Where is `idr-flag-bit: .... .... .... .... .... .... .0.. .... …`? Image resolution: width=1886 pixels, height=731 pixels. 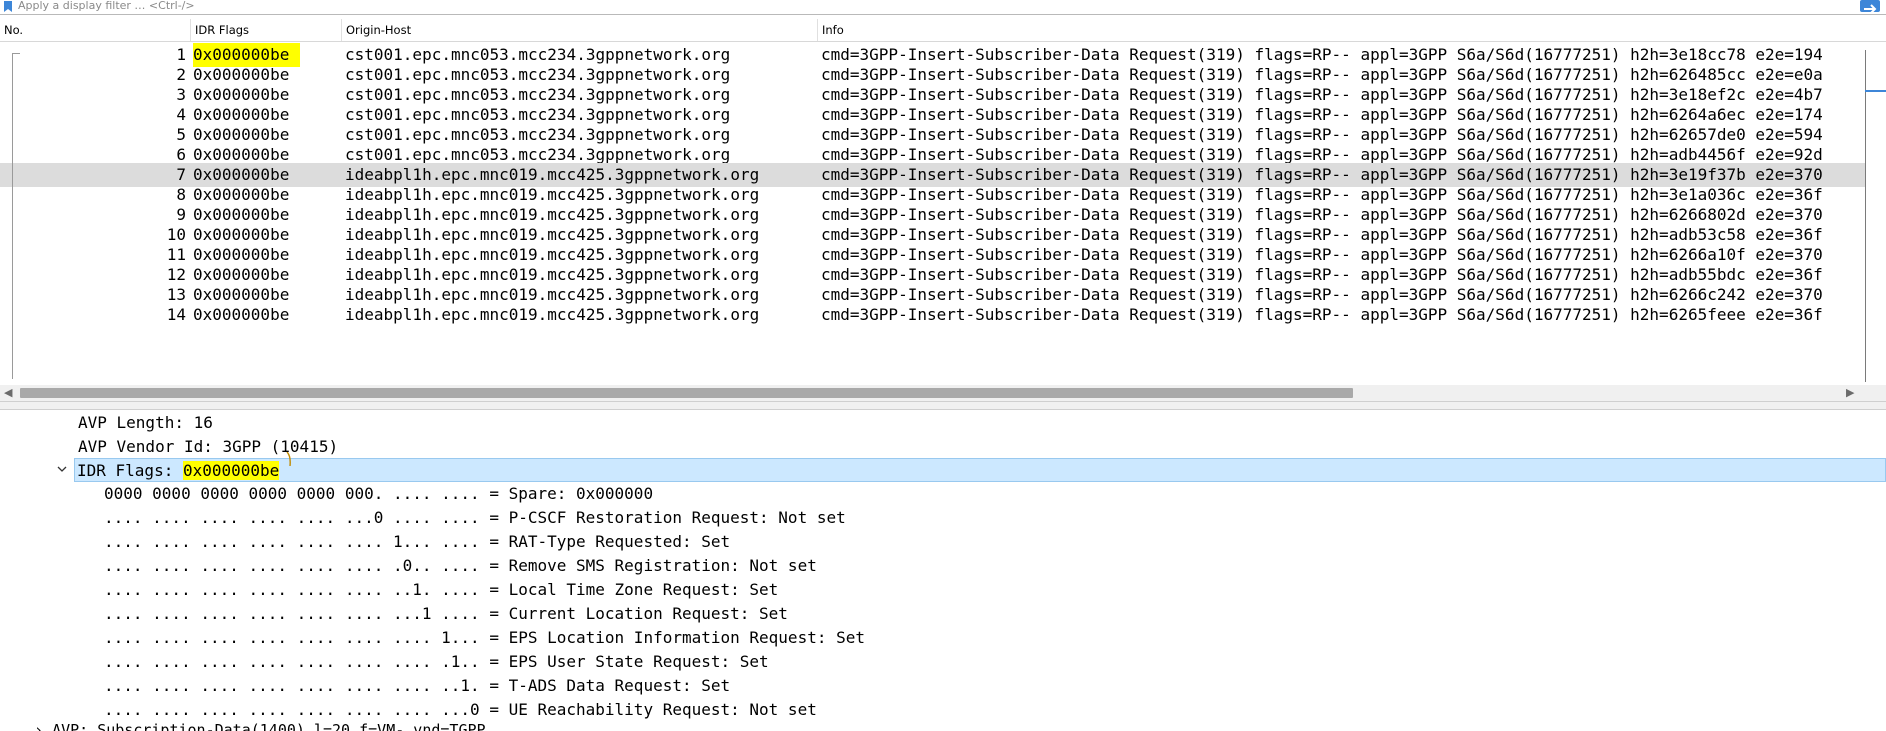
idr-flag-bit: .... .... .... .... .... .... .0.. .... … is located at coordinates (460, 566).